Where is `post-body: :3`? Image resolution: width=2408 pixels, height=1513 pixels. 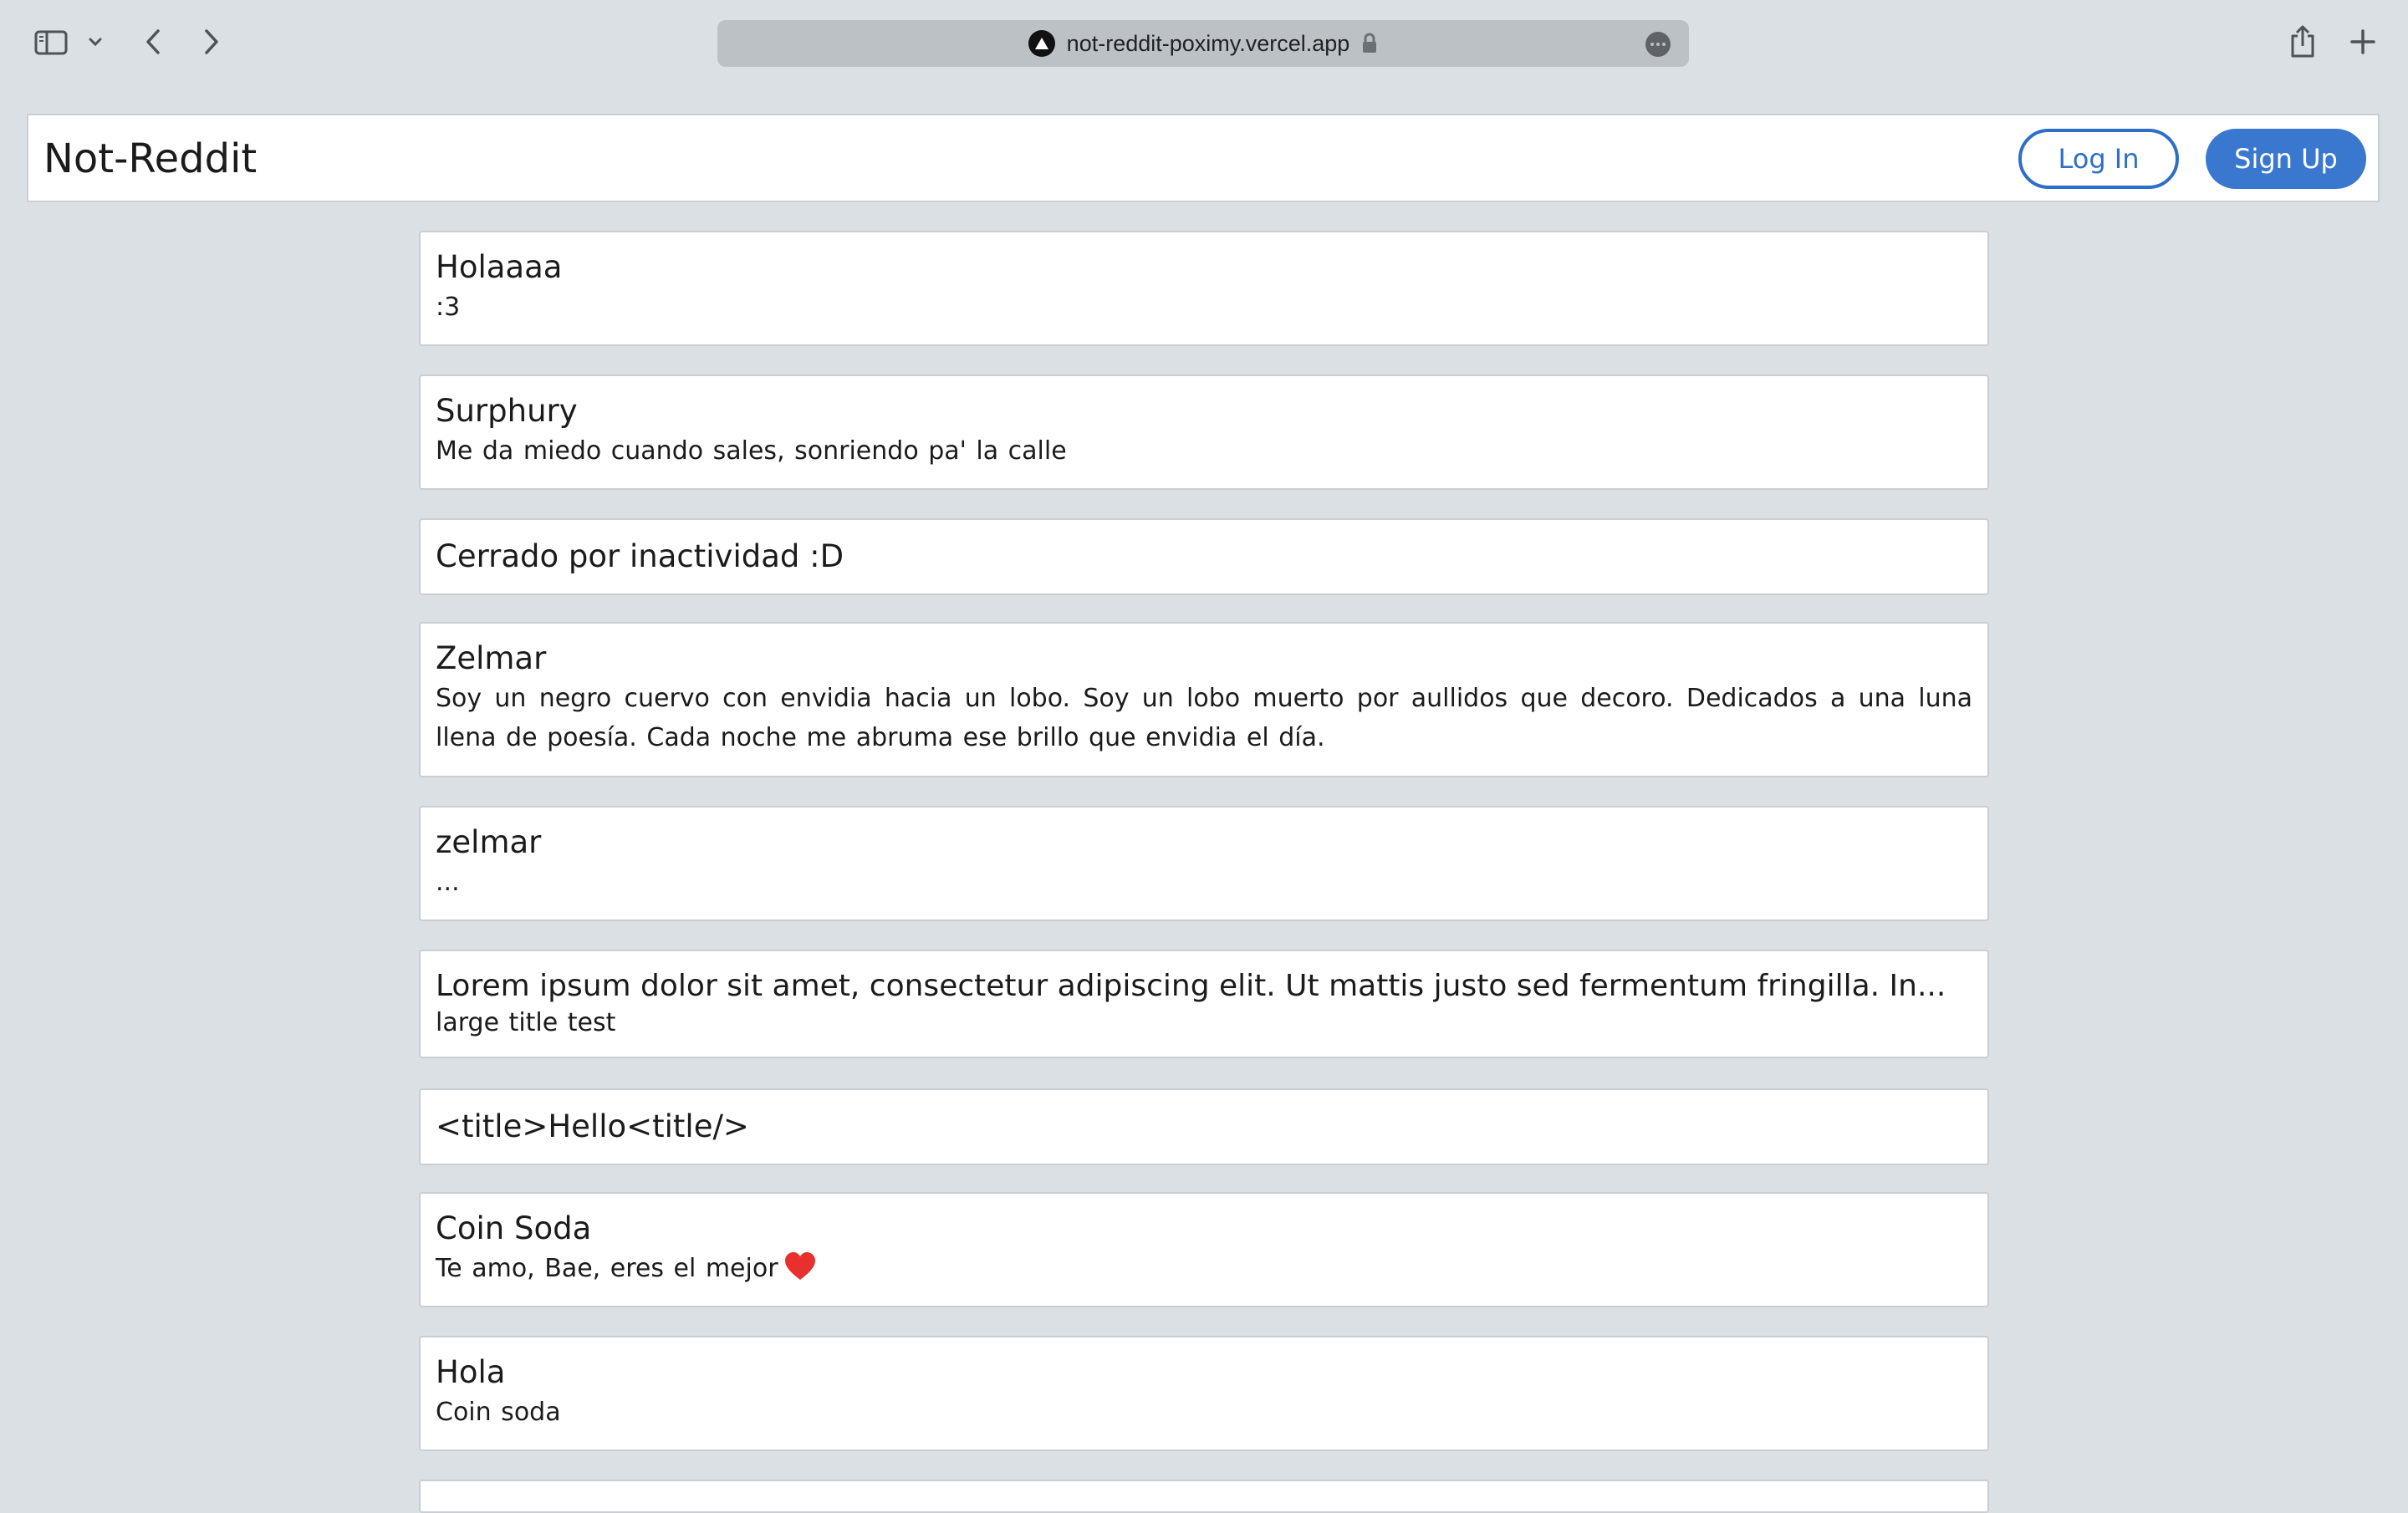
post-body: :3 is located at coordinates (449, 307).